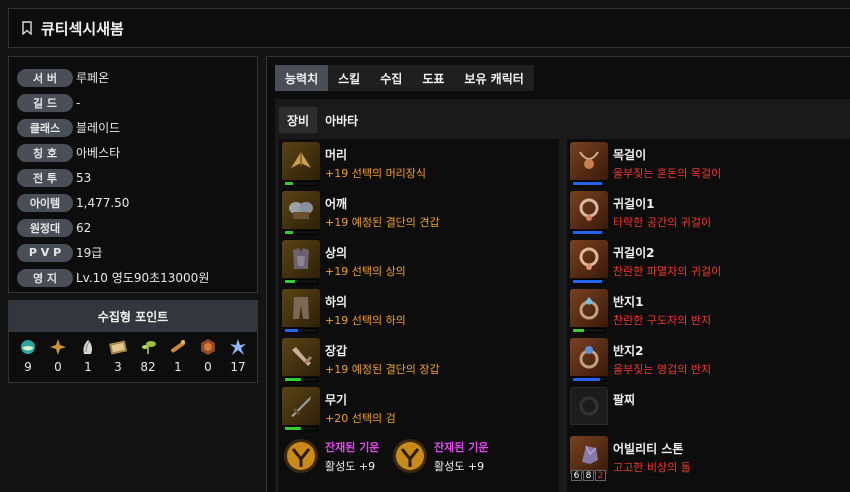 The width and height of the screenshot is (850, 492). What do you see at coordinates (137, 252) in the screenshot?
I see `info-row-pvp: P V P 19급` at bounding box center [137, 252].